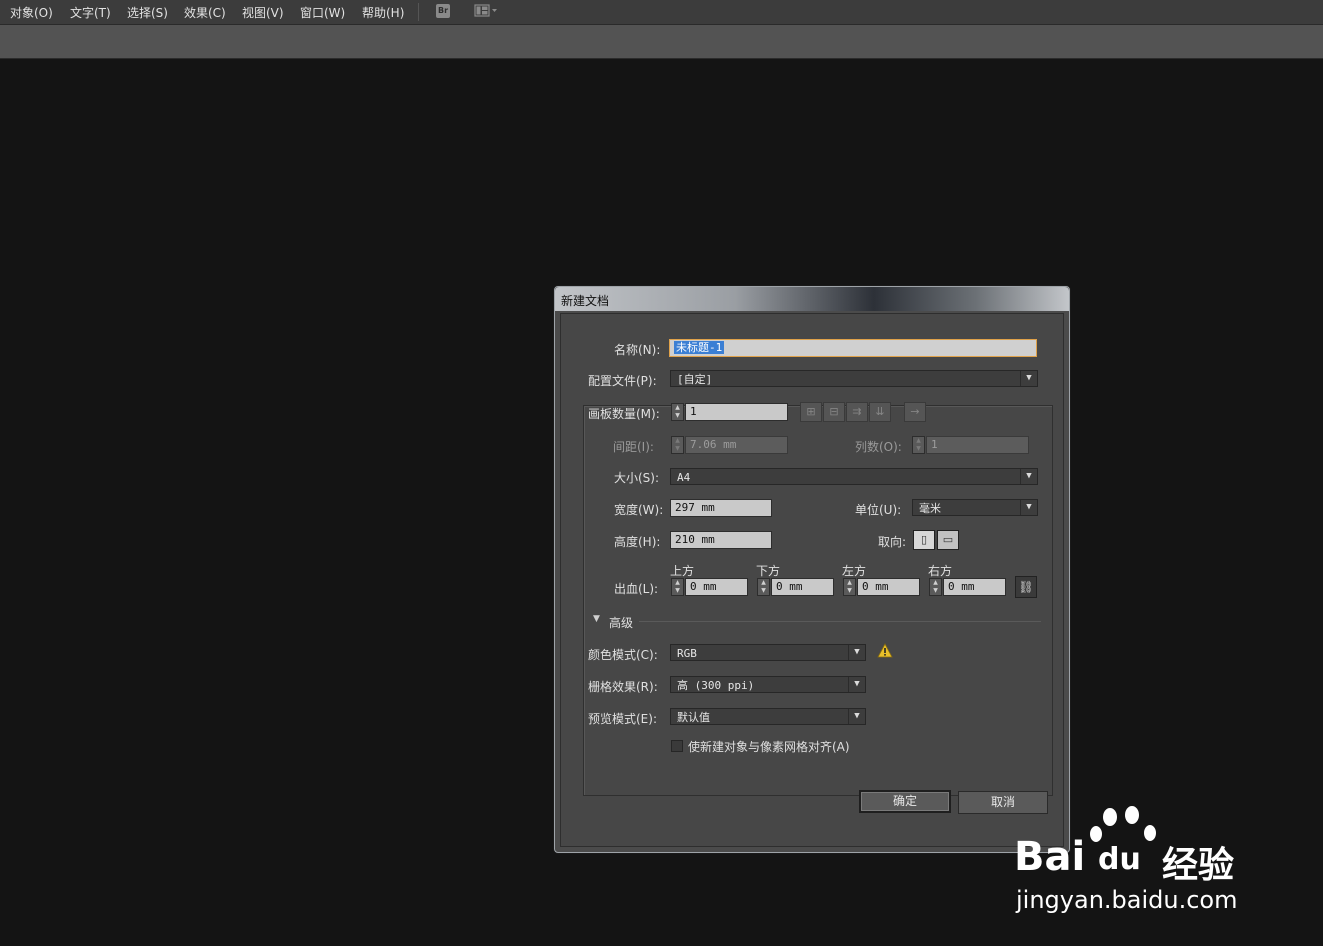  What do you see at coordinates (624, 414) in the screenshot?
I see `artboards-label: 画板数量(M):` at bounding box center [624, 414].